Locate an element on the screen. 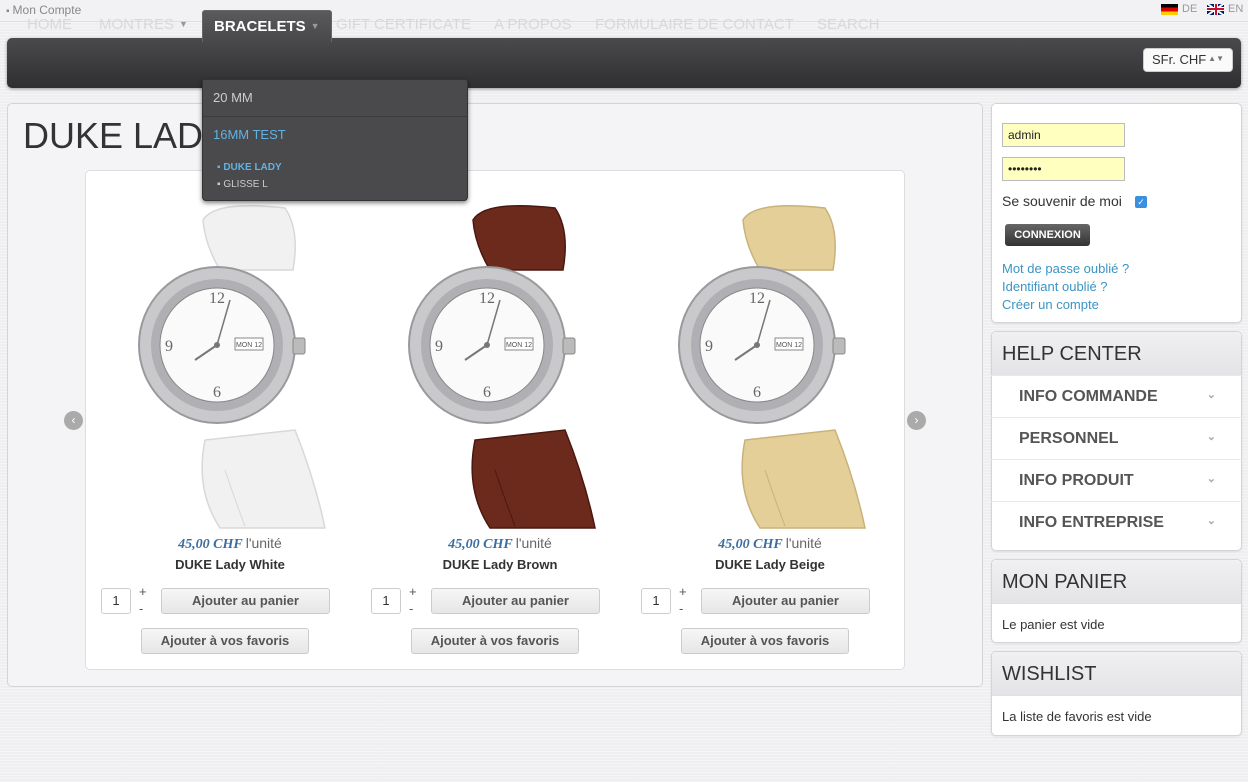 Image resolution: width=1248 pixels, height=782 pixels. carousel-next-icon: › is located at coordinates (916, 420).